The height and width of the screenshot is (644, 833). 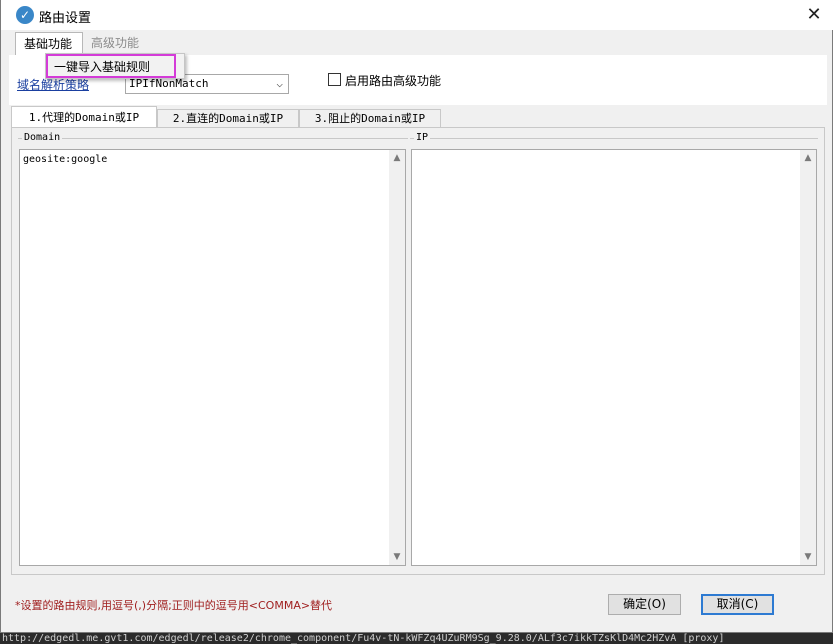 I want to click on domain-value: geosite:google, so click(x=65, y=159).